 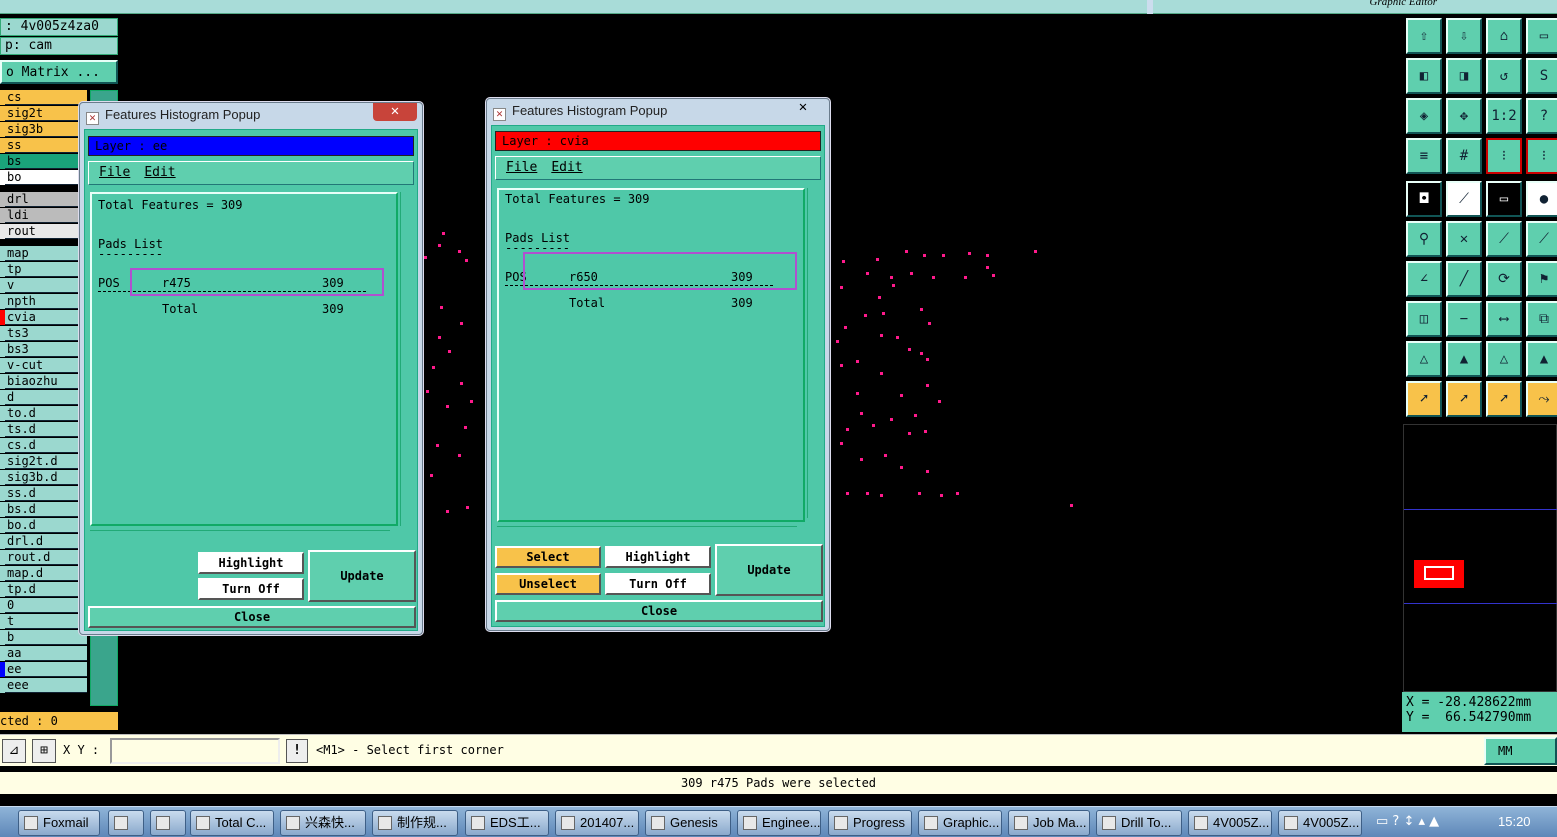 I want to click on open-icon: ⇧, so click(x=1424, y=36).